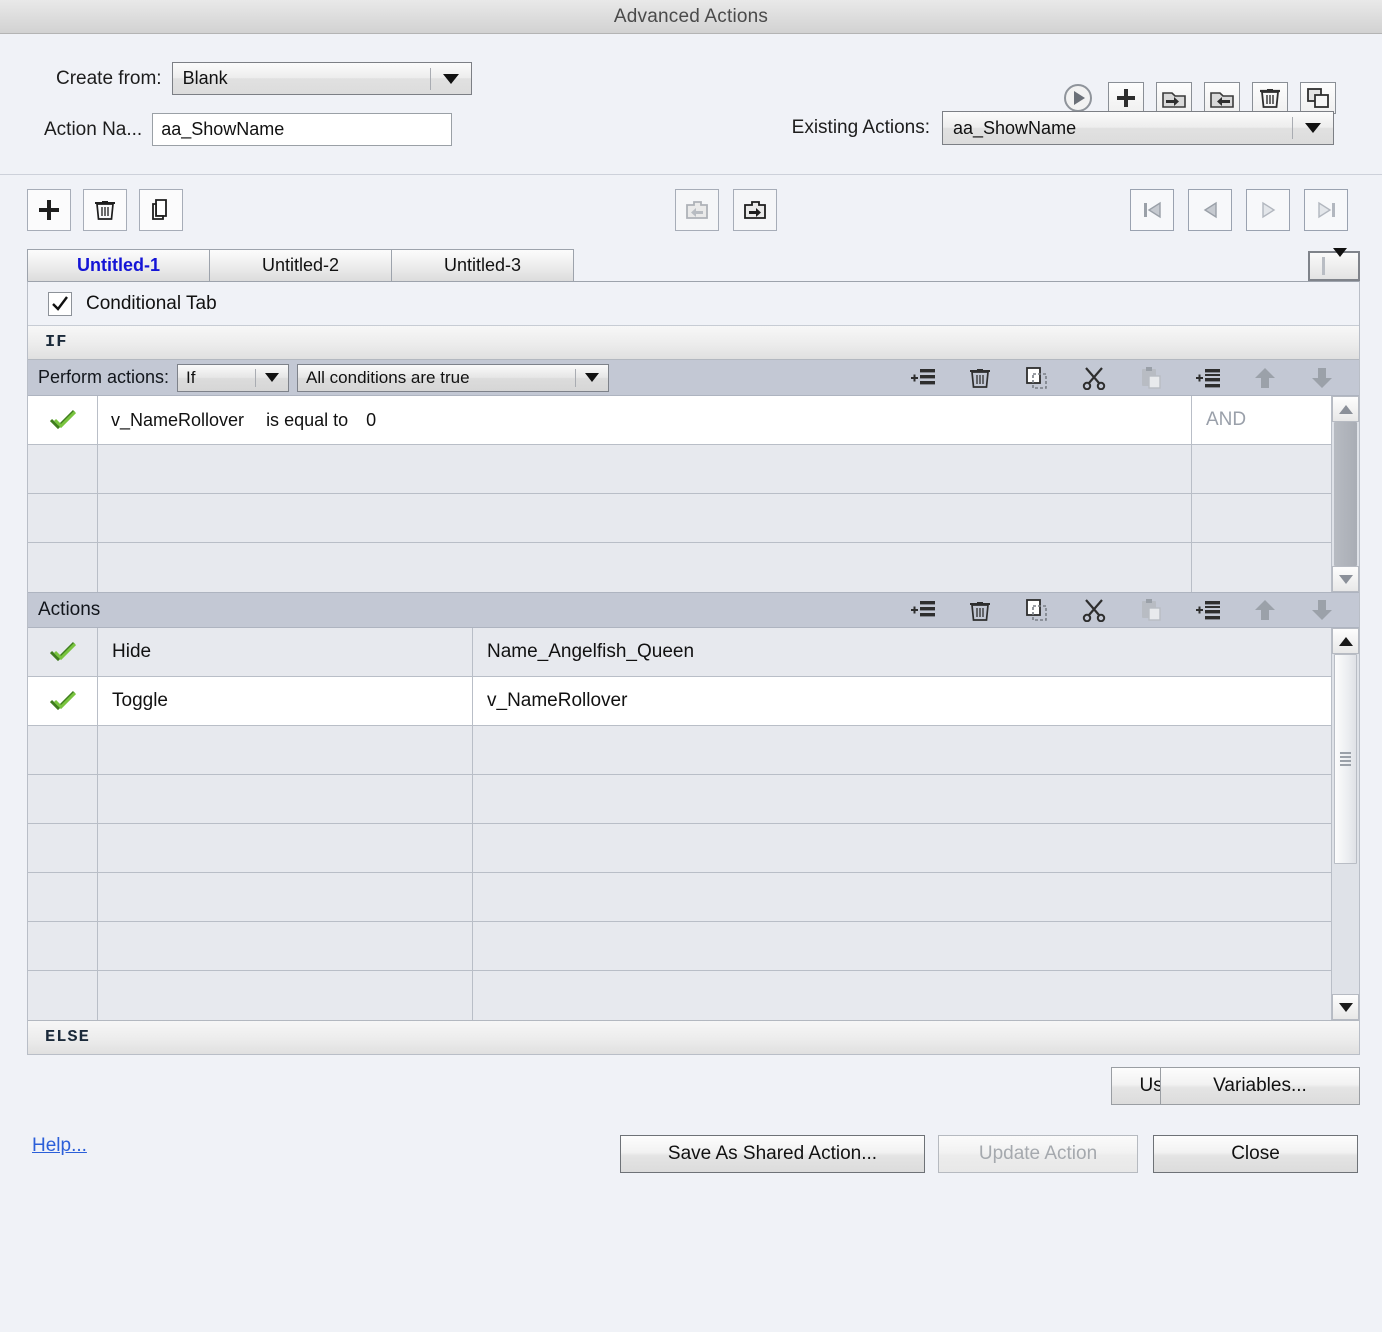  What do you see at coordinates (49, 210) in the screenshot?
I see `add-tab-icon` at bounding box center [49, 210].